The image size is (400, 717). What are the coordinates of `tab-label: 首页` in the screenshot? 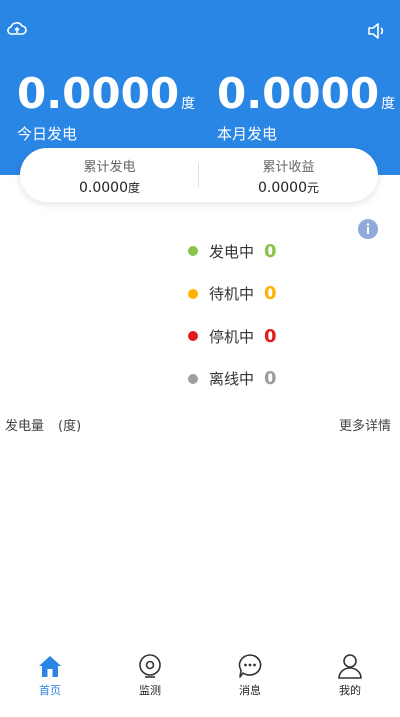 It's located at (50, 690).